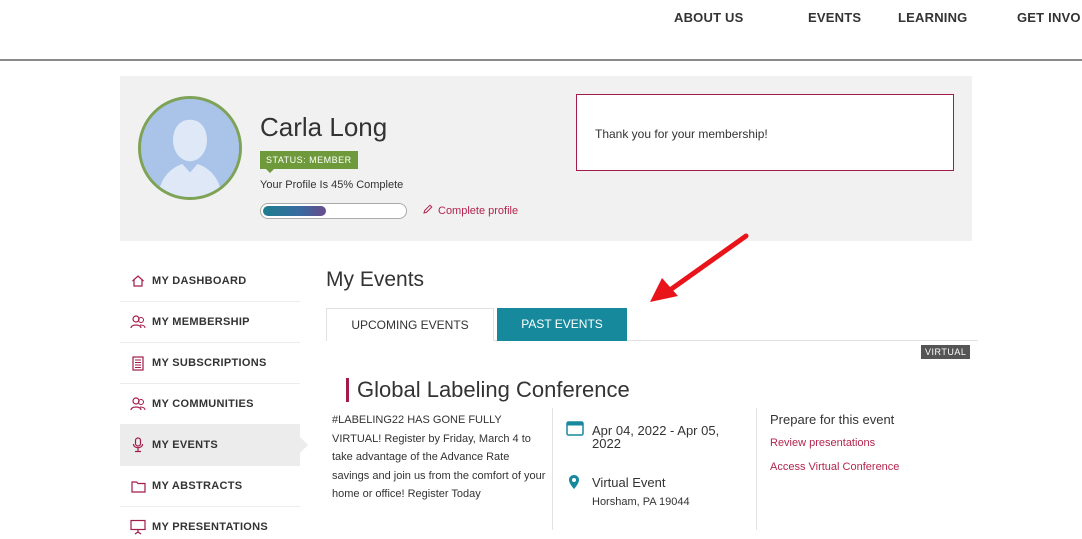 This screenshot has height=539, width=1082. What do you see at coordinates (295, 211) in the screenshot?
I see `profile-progress-fill` at bounding box center [295, 211].